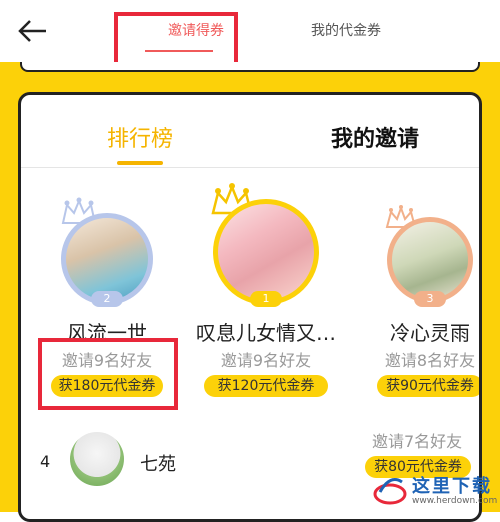 The width and height of the screenshot is (500, 522). What do you see at coordinates (266, 298) in the screenshot?
I see `rank-number: 1` at bounding box center [266, 298].